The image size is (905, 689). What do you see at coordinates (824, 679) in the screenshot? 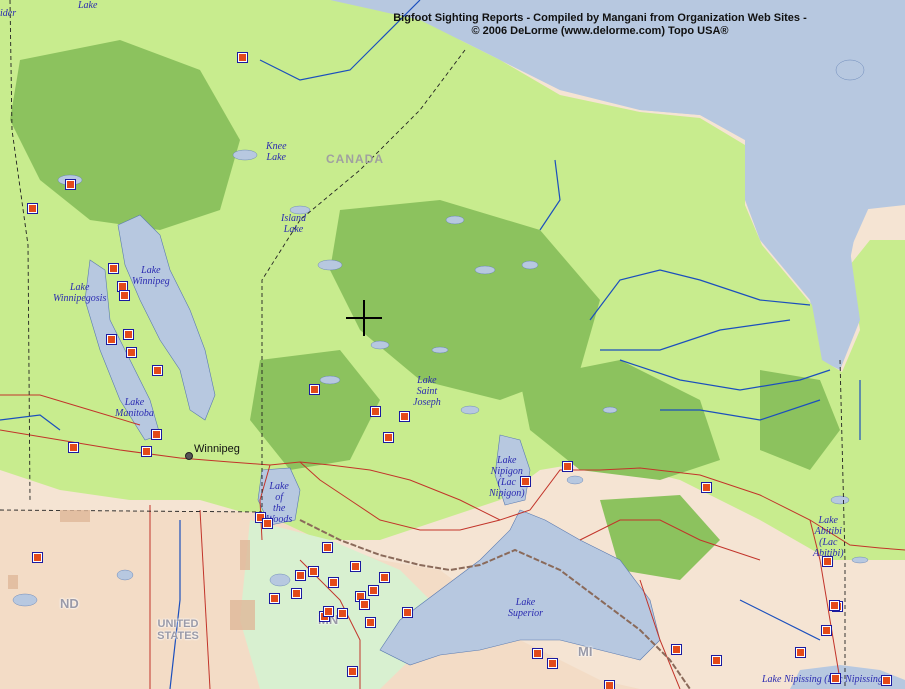
I see `lake-label-nipissing: Lake Nipissing (Lac Nipissing)` at bounding box center [824, 679].